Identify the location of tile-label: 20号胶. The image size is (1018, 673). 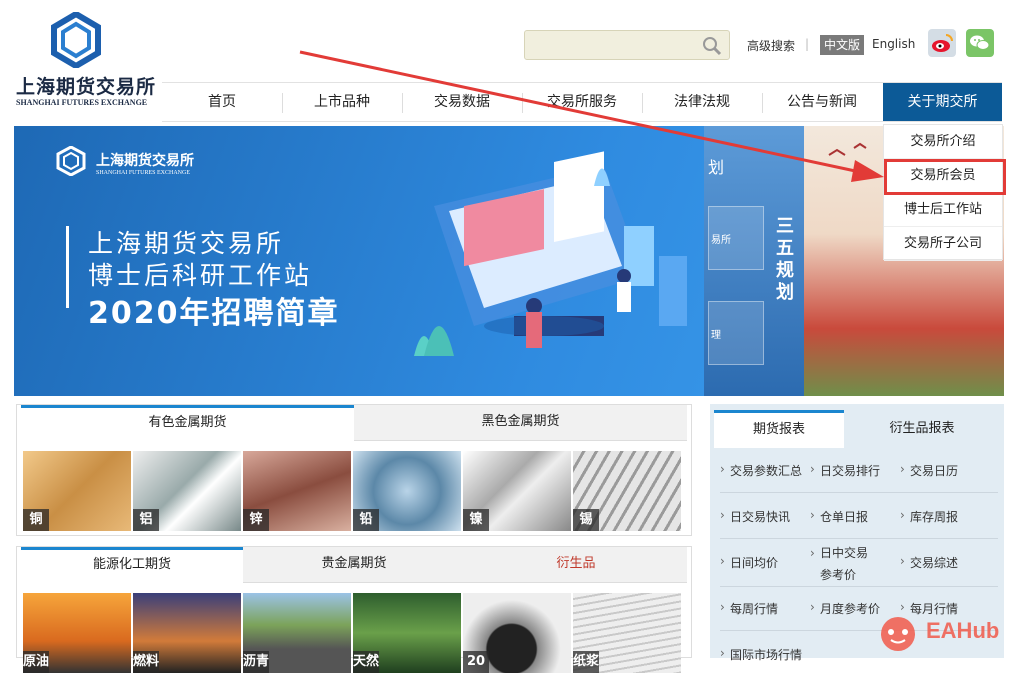
(476, 662).